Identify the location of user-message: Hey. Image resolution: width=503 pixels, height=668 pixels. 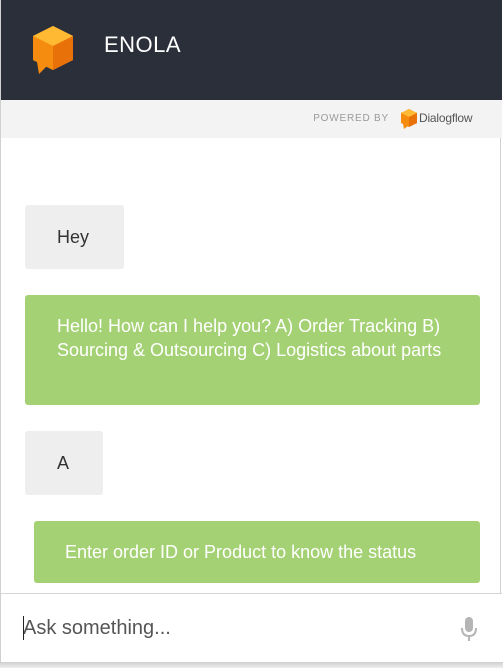
(74, 237).